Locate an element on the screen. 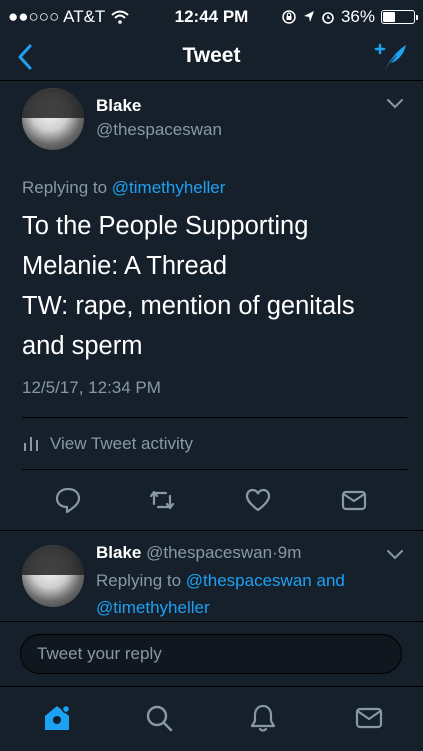 The height and width of the screenshot is (751, 423). tab-bar is located at coordinates (211, 718).